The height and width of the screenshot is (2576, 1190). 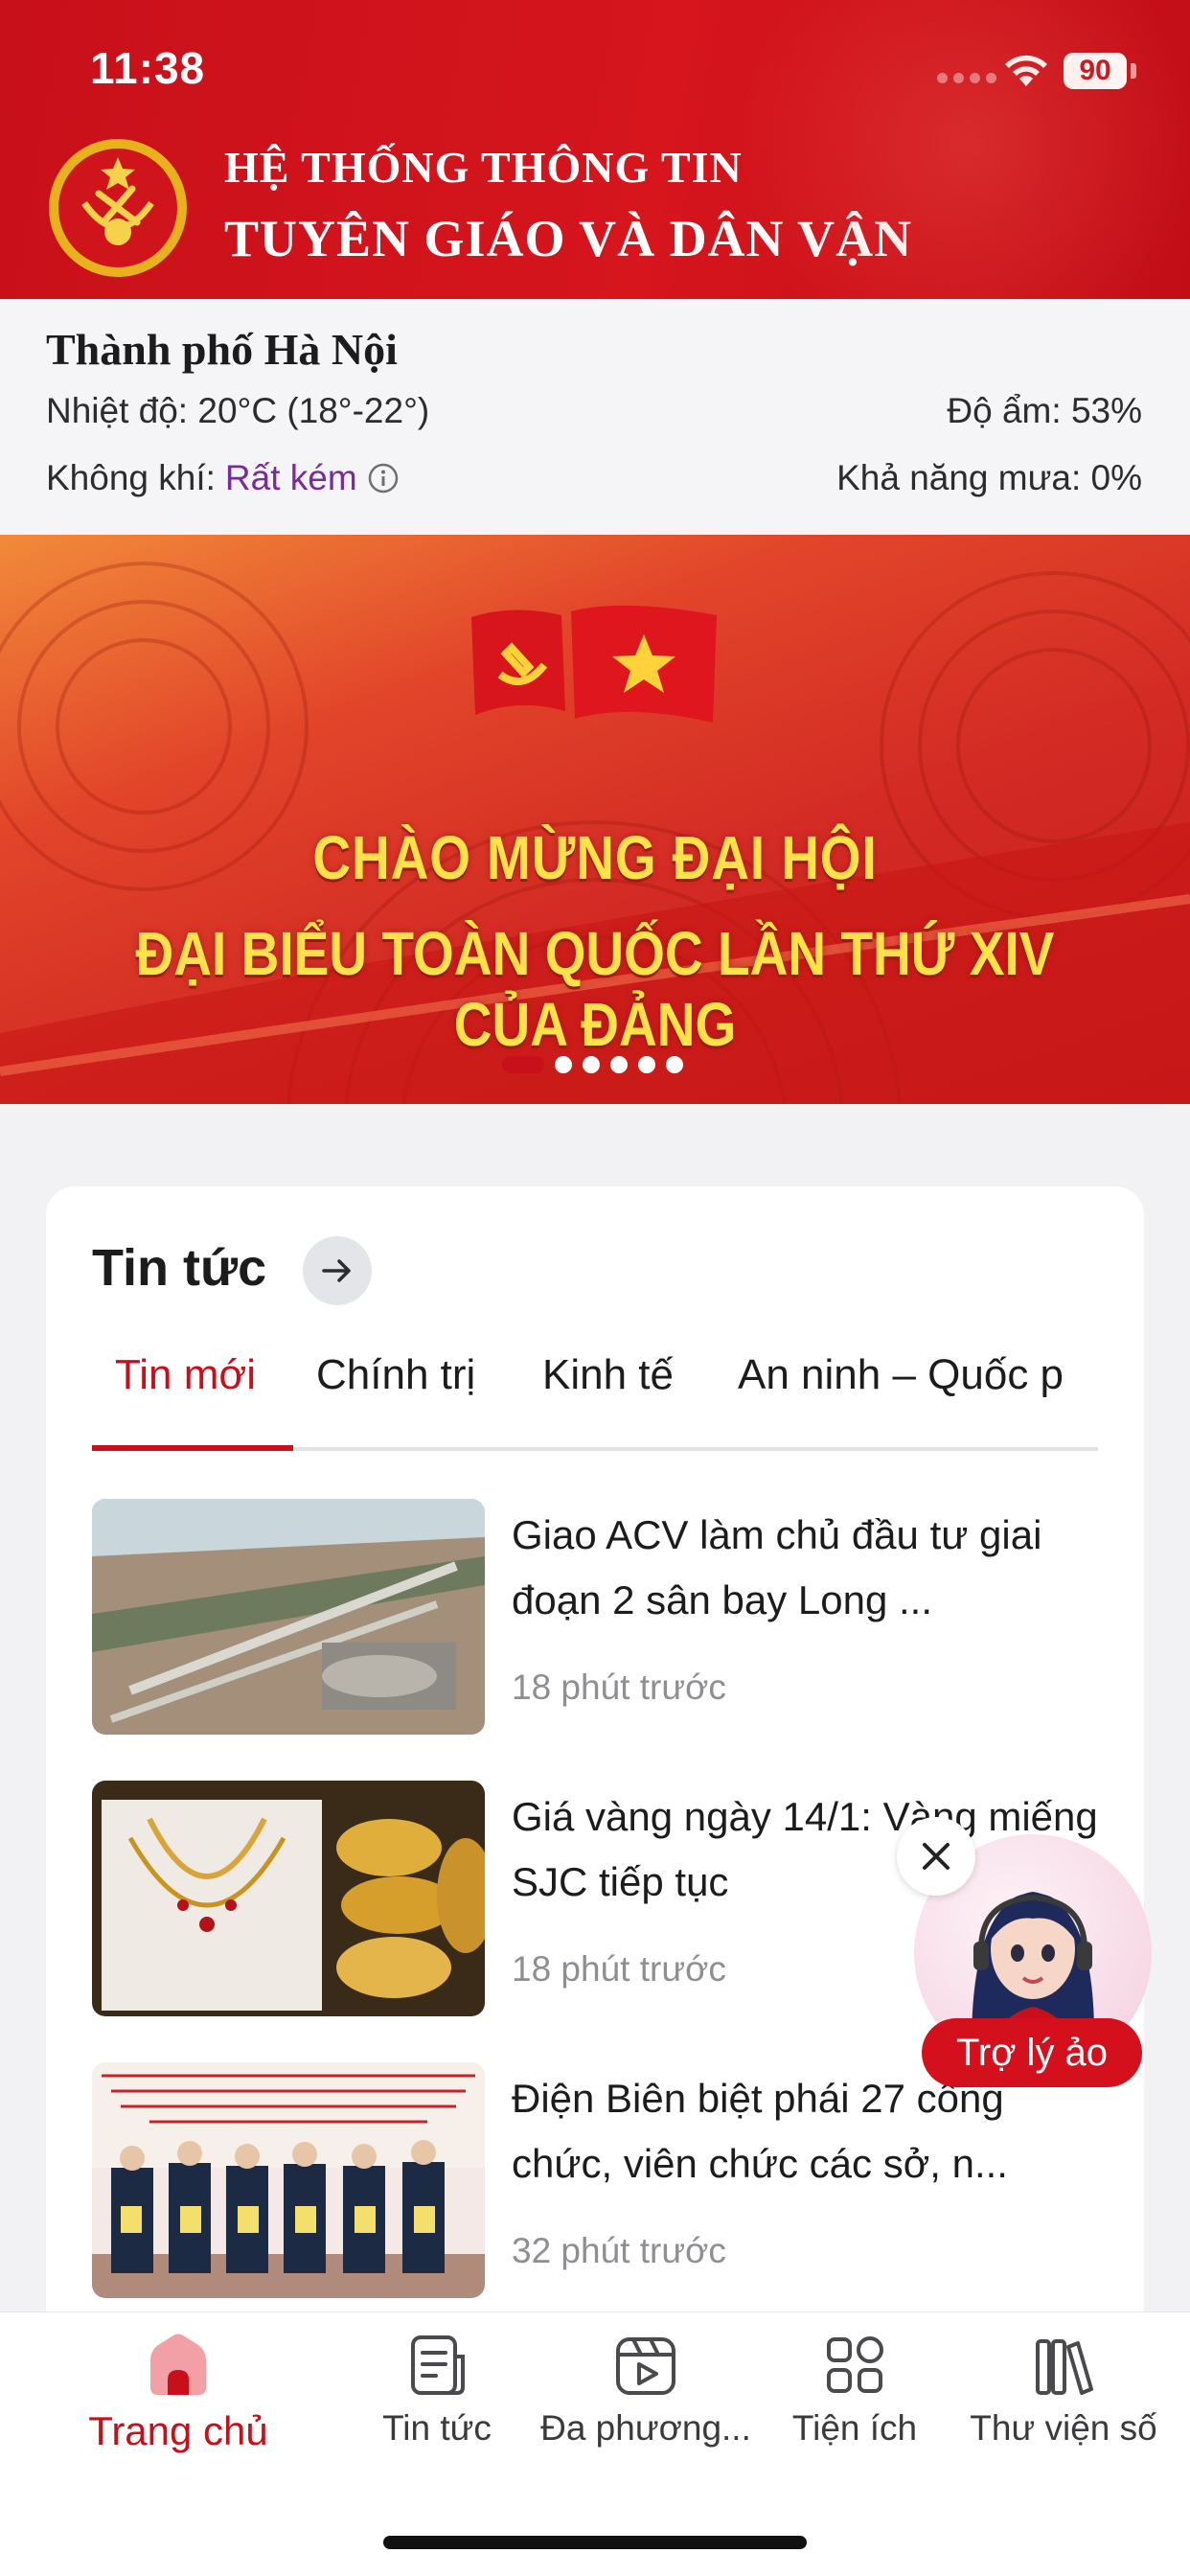 I want to click on nav-thu-vien-so: Thư viện số, so click(x=1064, y=2403).